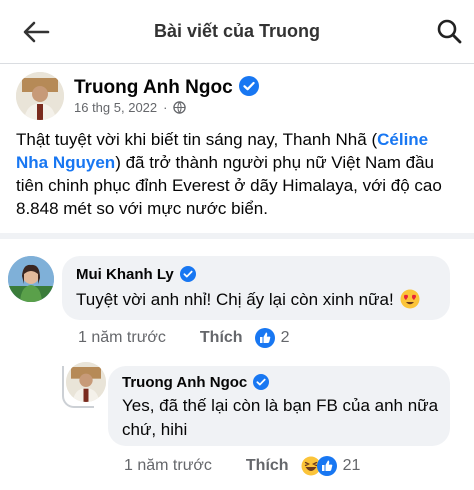  I want to click on comment-time: 1 năm trước, so click(122, 338).